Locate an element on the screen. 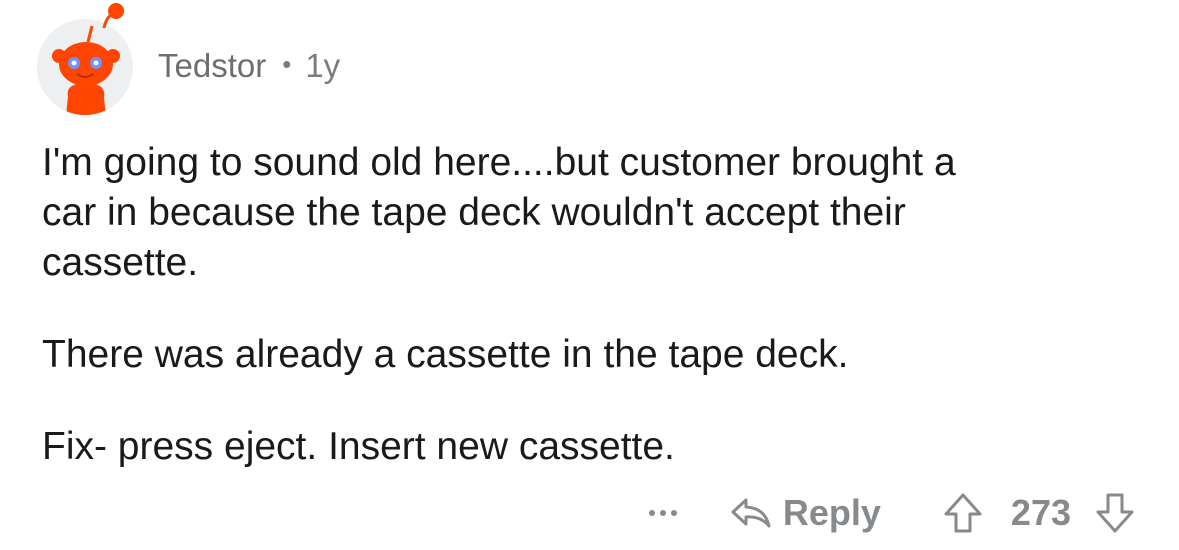 Image resolution: width=1179 pixels, height=550 pixels. comment-actions: Reply 273 is located at coordinates (891, 513).